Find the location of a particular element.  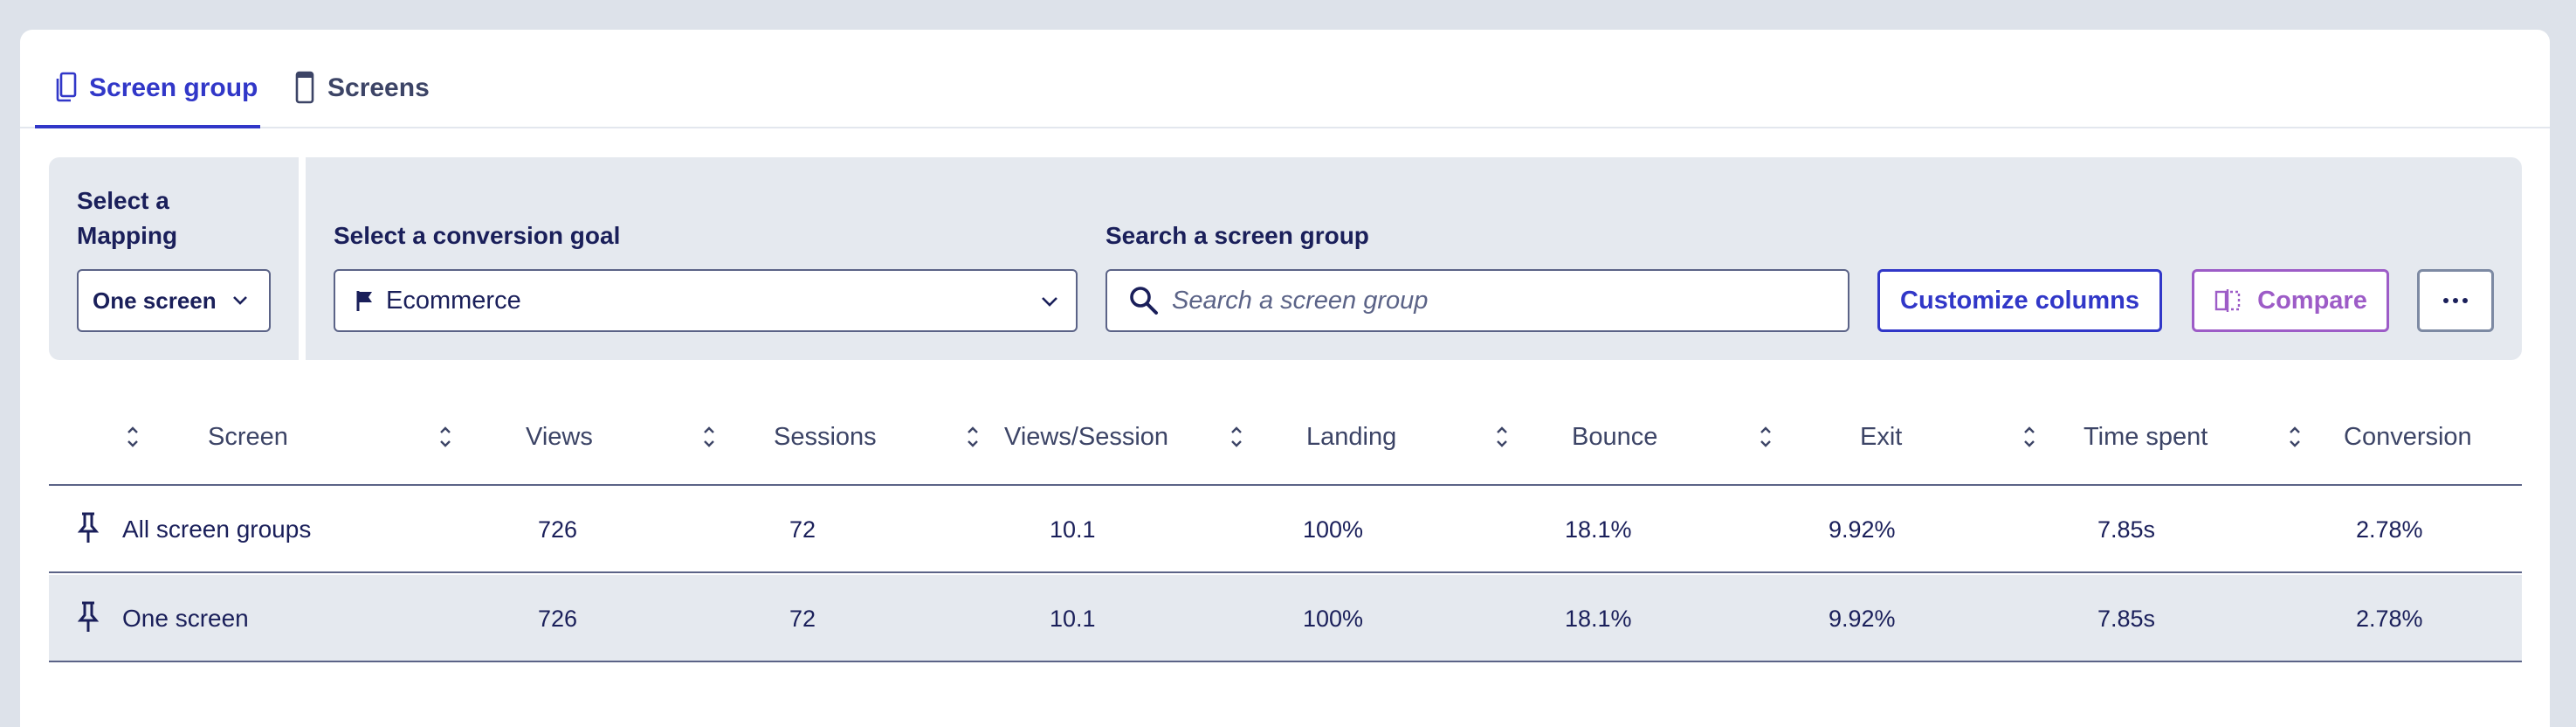

more-options-button is located at coordinates (2455, 300).